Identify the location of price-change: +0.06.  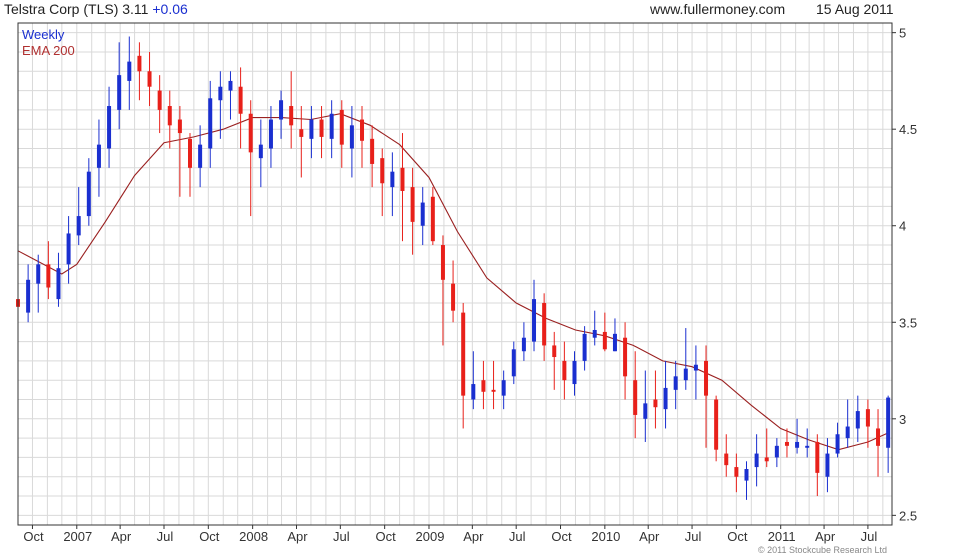
(170, 9).